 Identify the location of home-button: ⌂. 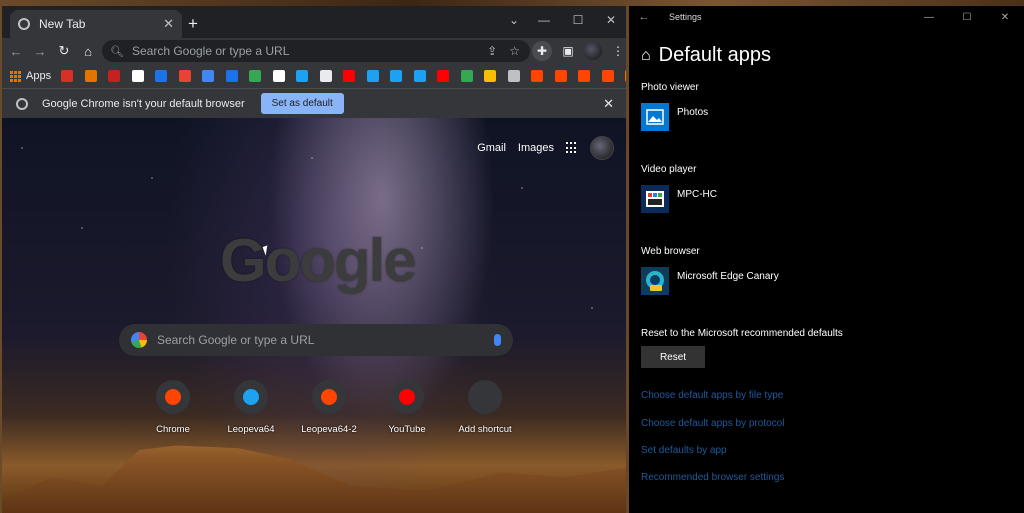
(88, 51).